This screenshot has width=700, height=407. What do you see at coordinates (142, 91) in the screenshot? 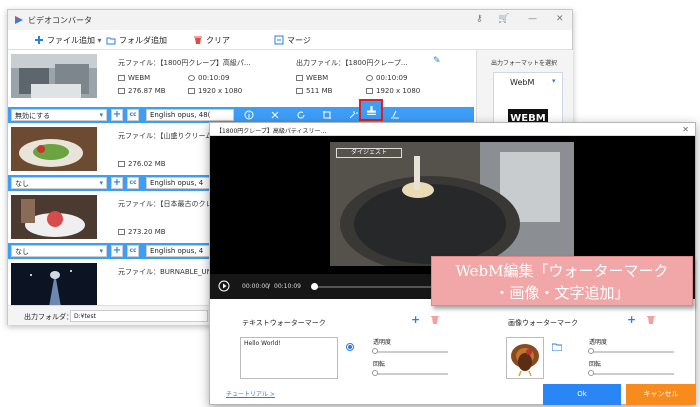
I see `size-value: 276.87 MB` at bounding box center [142, 91].